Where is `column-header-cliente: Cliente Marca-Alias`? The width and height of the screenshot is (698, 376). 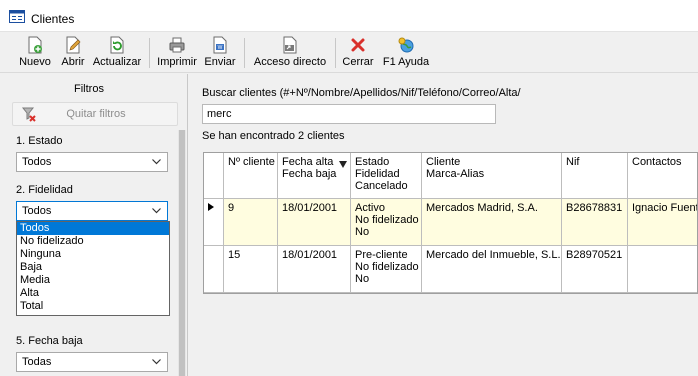
column-header-cliente: Cliente Marca-Alias is located at coordinates (492, 176).